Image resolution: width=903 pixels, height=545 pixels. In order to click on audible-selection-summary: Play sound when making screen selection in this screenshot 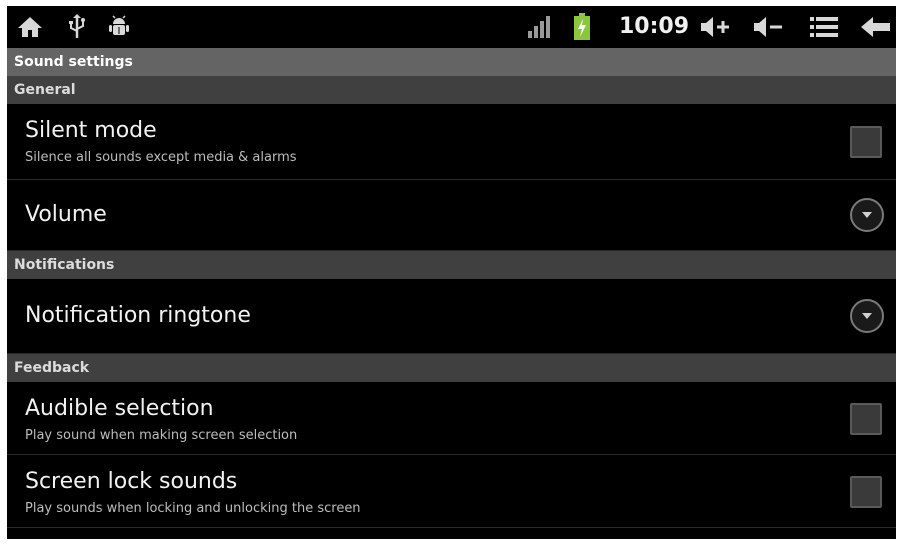, I will do `click(161, 435)`.